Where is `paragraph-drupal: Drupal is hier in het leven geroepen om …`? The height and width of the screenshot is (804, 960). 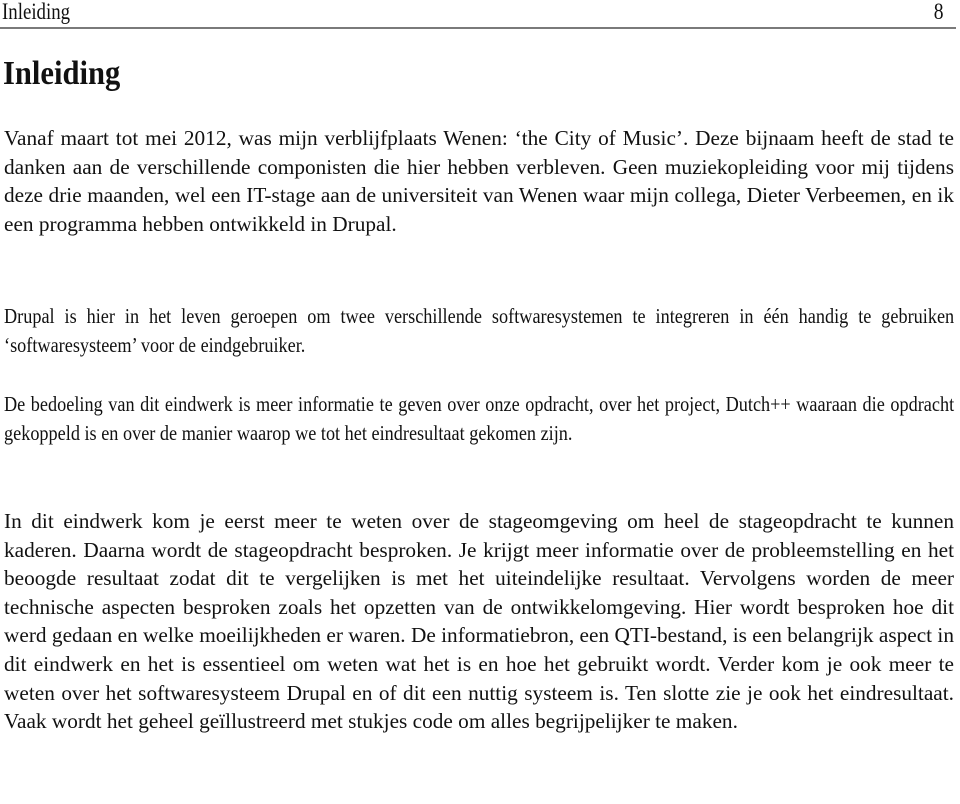
paragraph-drupal: Drupal is hier in het leven geroepen om … is located at coordinates (479, 330).